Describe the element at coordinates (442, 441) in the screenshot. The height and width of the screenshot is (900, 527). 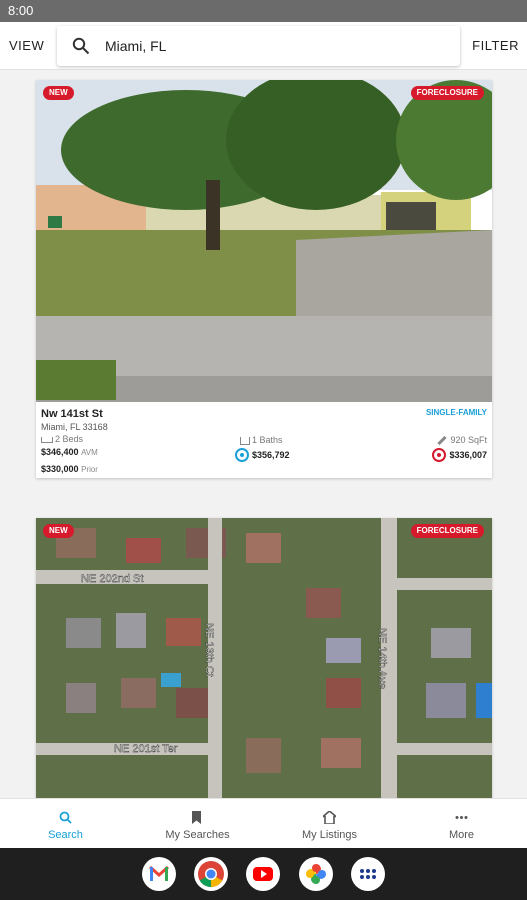
I see `ruler-icon` at that location.